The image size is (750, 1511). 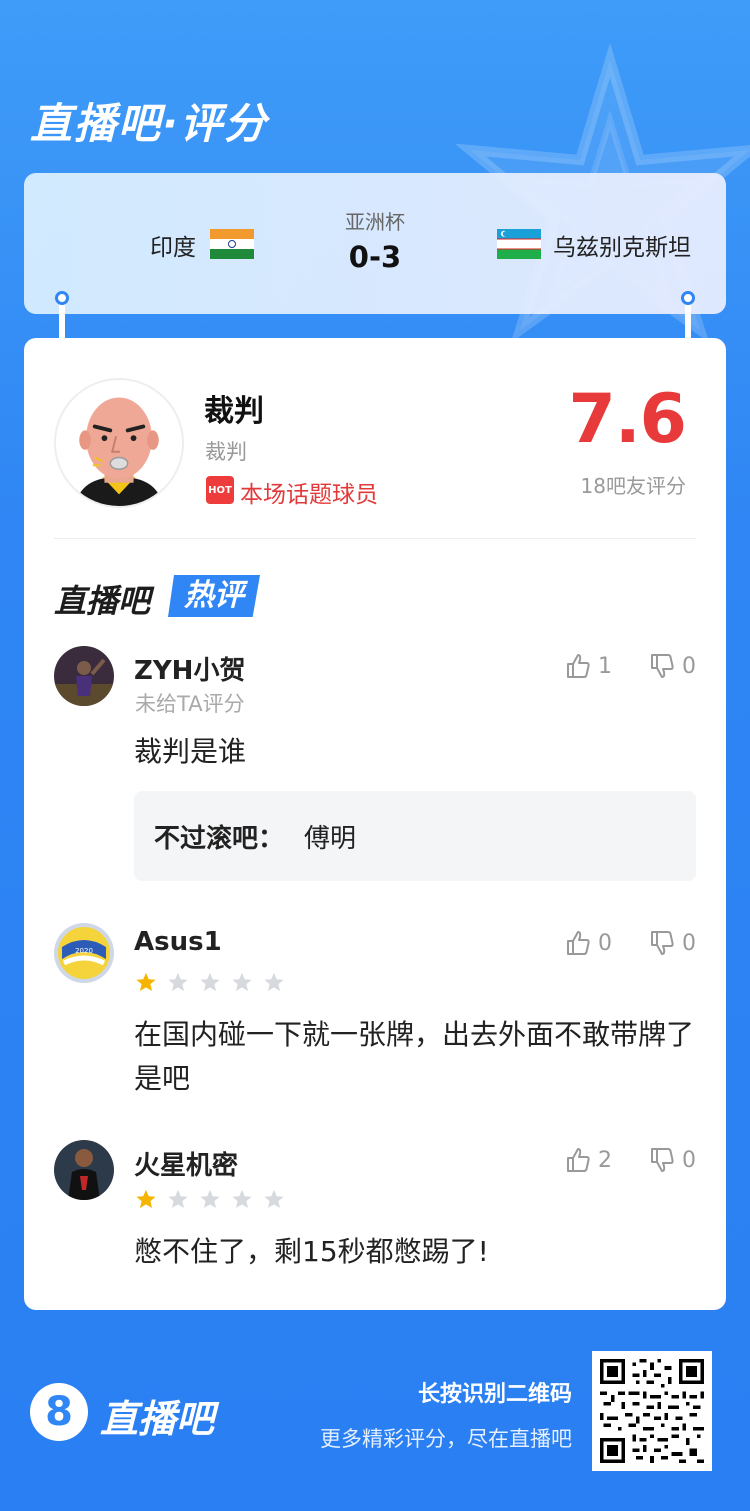 What do you see at coordinates (234, 411) in the screenshot?
I see `subject-name: 裁判` at bounding box center [234, 411].